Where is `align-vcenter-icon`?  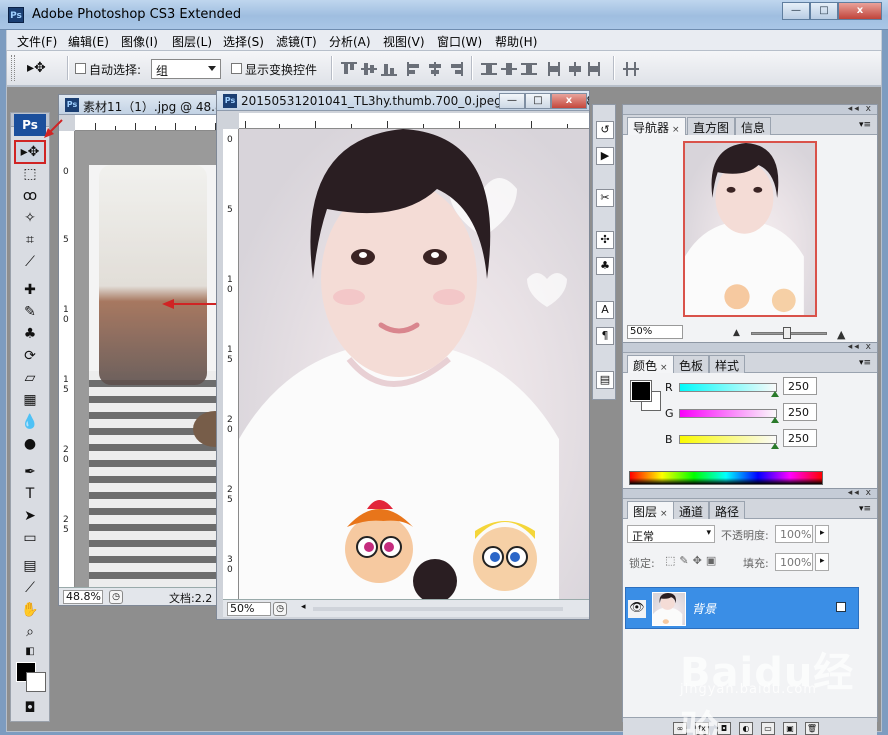
align-vcenter-icon is located at coordinates (369, 69).